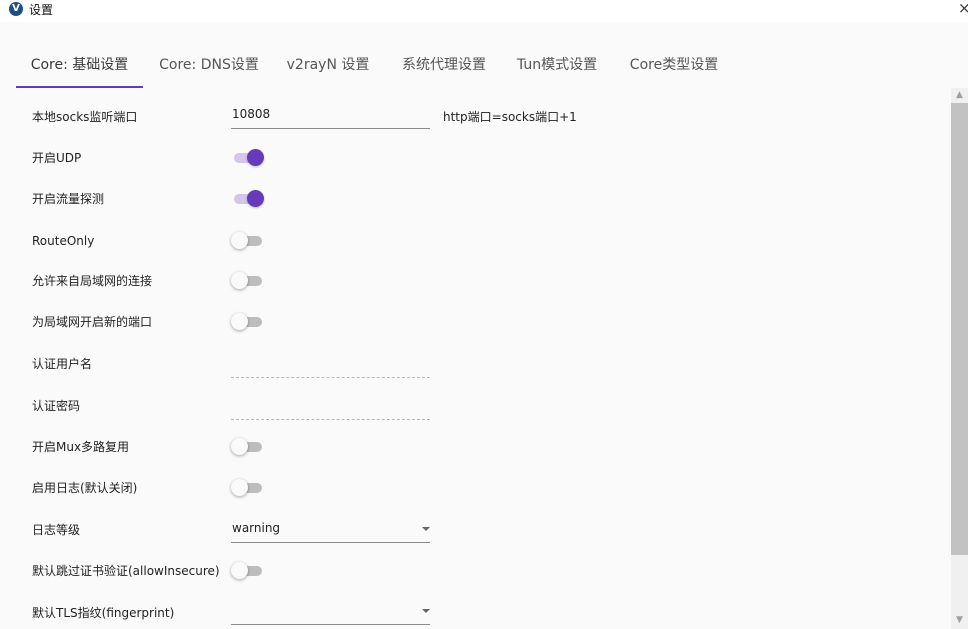 This screenshot has height=629, width=968. I want to click on title-bar: V 设置 ×, so click(484, 11).